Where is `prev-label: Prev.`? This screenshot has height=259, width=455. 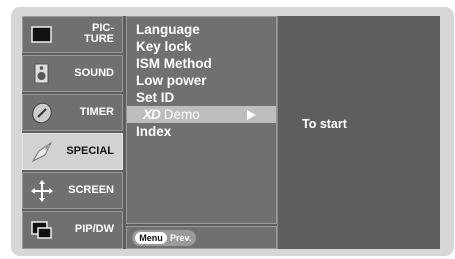 prev-label: Prev. is located at coordinates (181, 238).